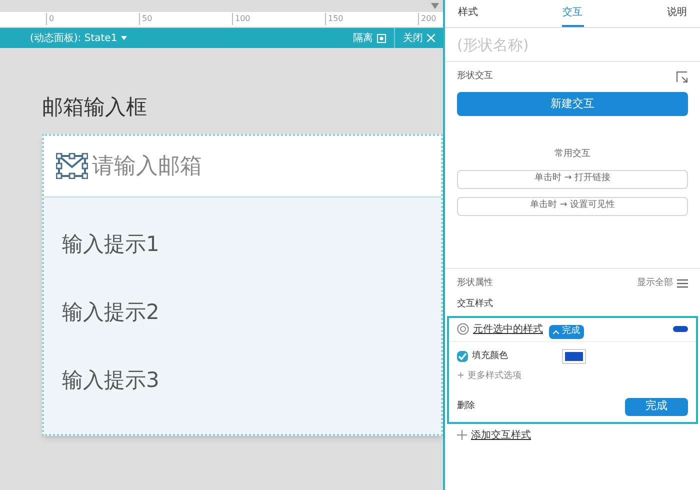 Image resolution: width=700 pixels, height=490 pixels. I want to click on email-input-box: 请输入邮箱, so click(242, 167).